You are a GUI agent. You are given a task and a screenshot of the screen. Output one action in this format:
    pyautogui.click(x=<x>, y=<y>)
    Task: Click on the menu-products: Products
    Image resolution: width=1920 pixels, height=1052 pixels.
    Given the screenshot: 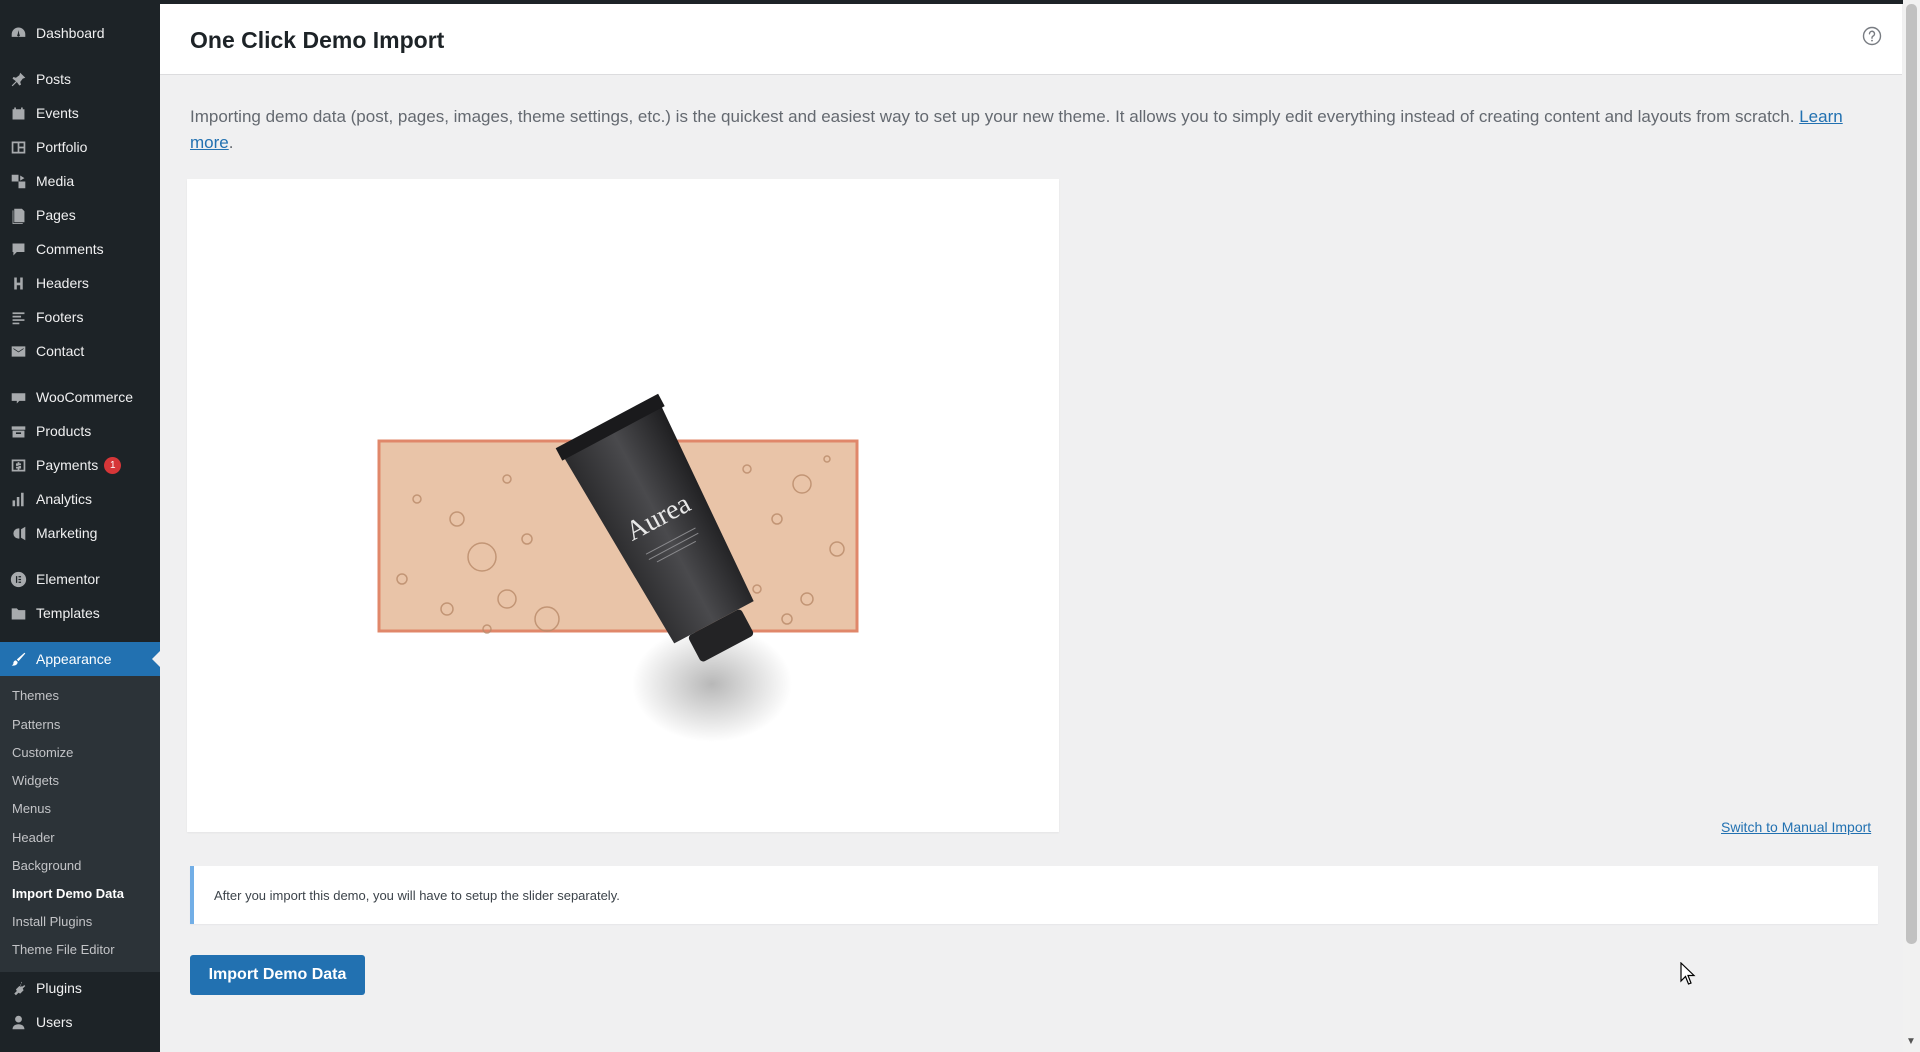 What is the action you would take?
    pyautogui.click(x=80, y=431)
    